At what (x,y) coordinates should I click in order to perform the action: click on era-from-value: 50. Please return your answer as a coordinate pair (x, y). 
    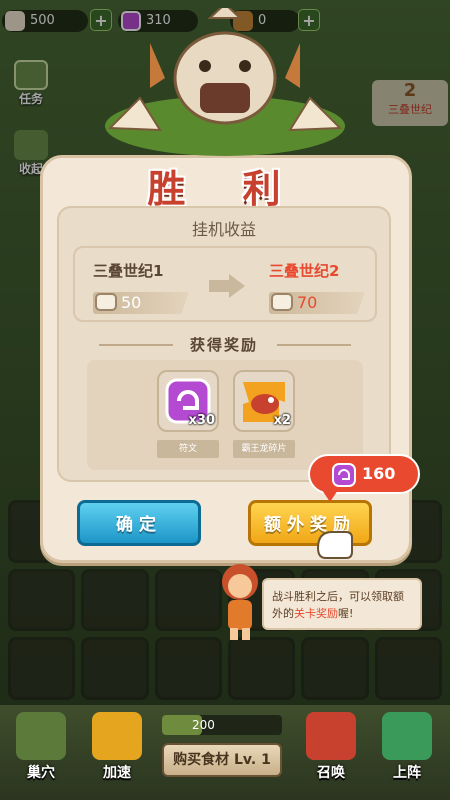
    Looking at the image, I should click on (131, 302).